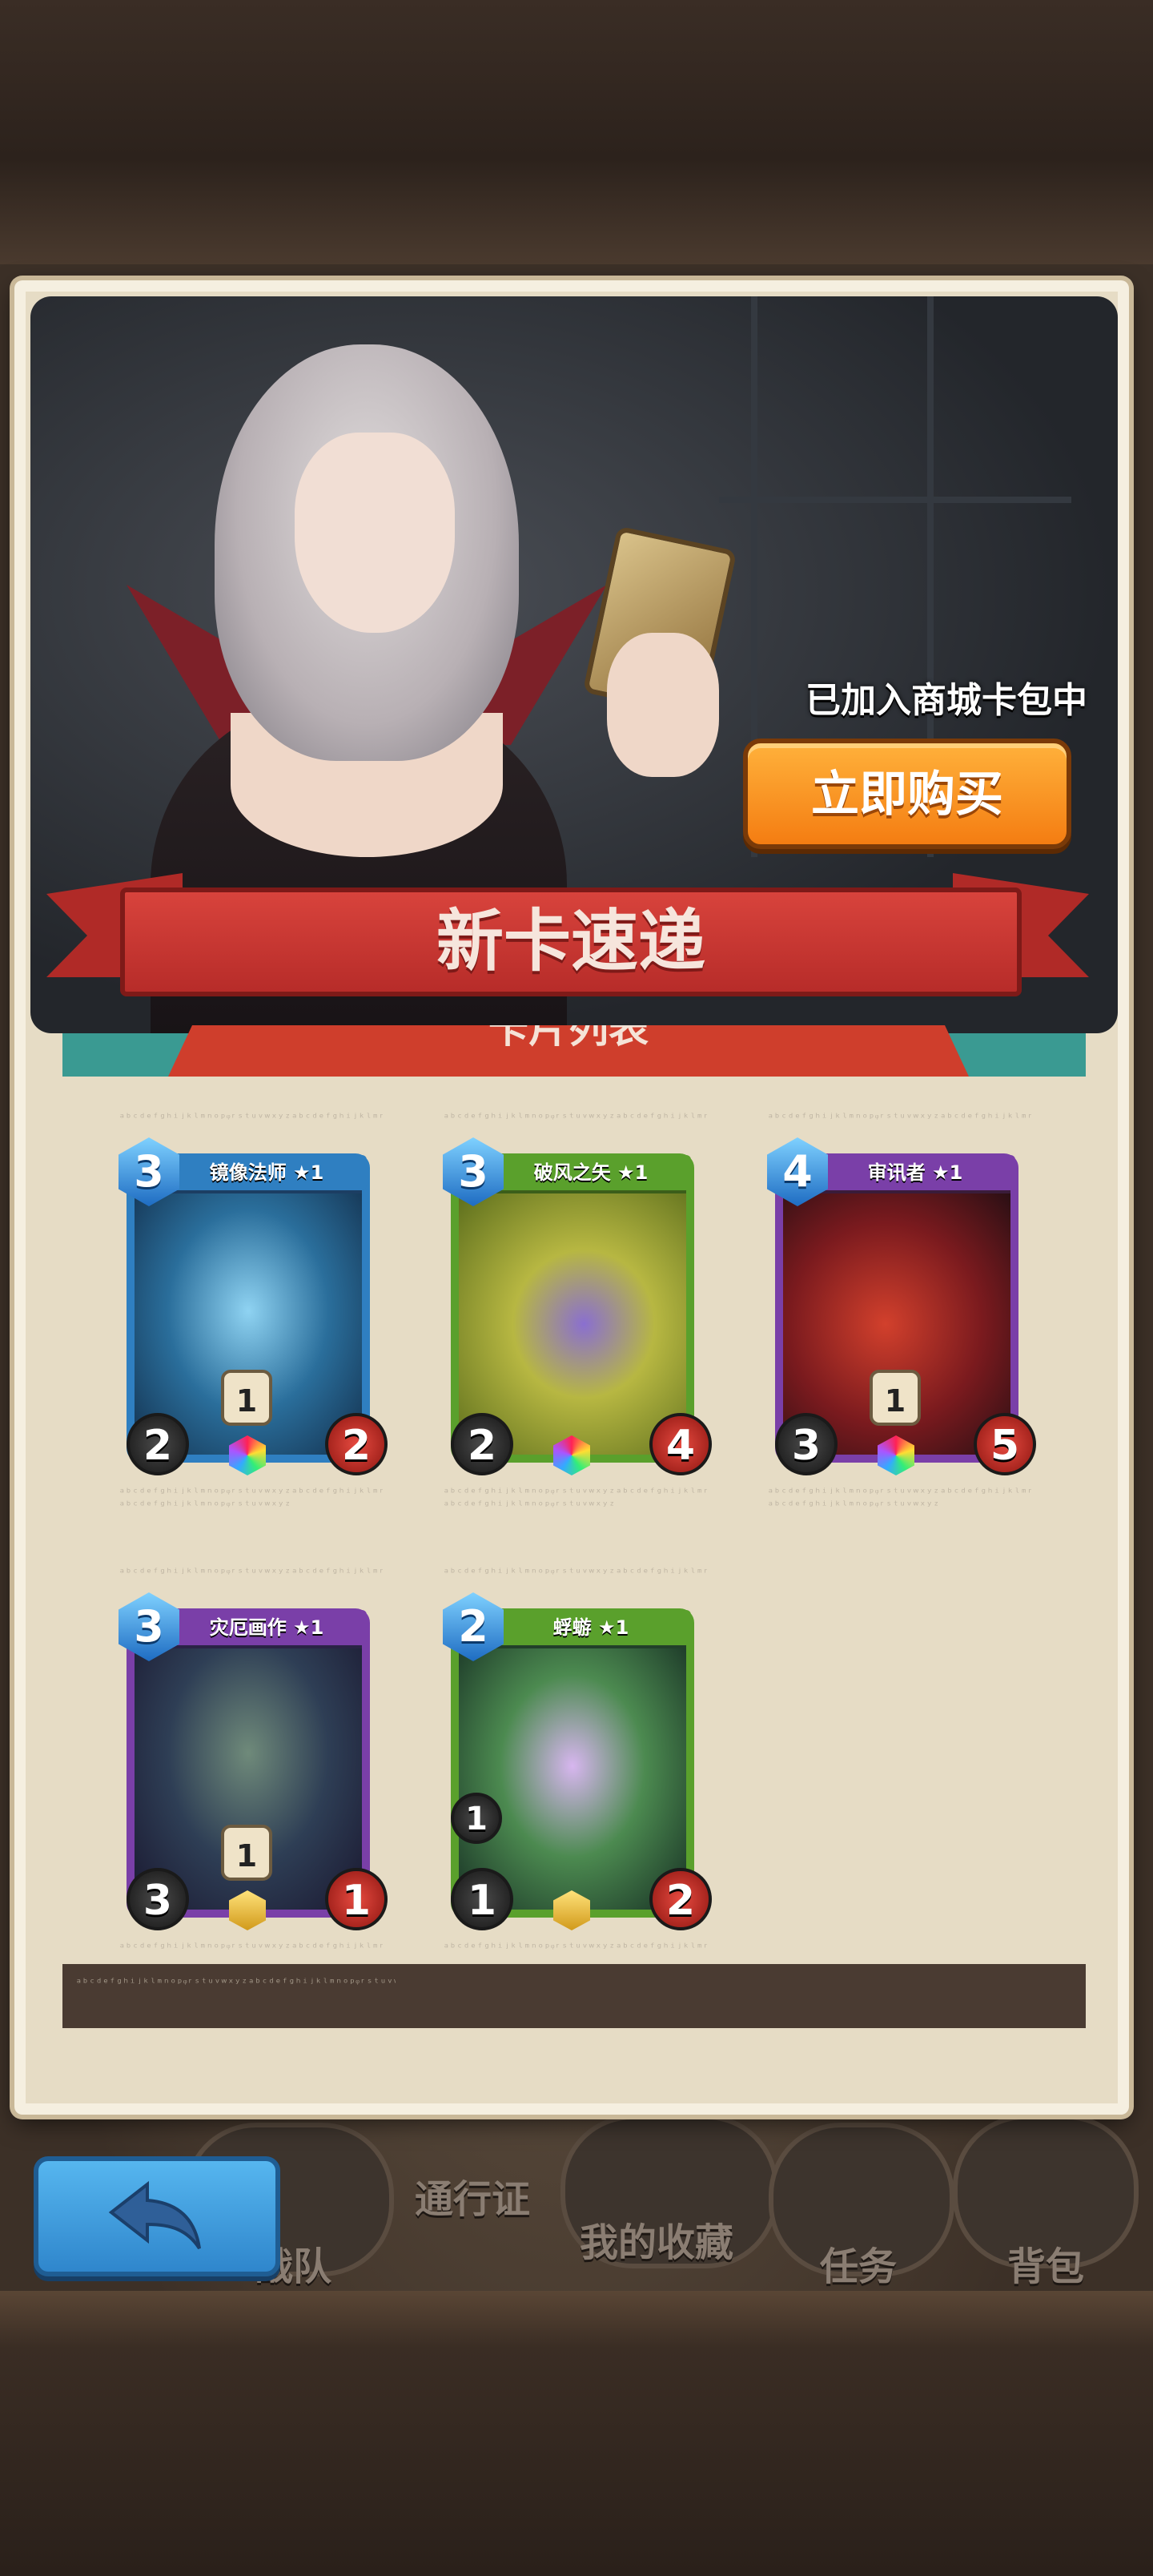 This screenshot has height=2576, width=1153. I want to click on card-name: 镜像法师 ★1, so click(267, 1172).